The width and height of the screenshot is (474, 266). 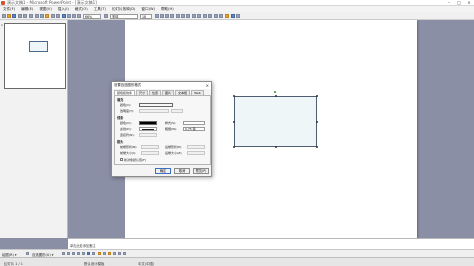 I want to click on italic-icon, so click(x=162, y=15).